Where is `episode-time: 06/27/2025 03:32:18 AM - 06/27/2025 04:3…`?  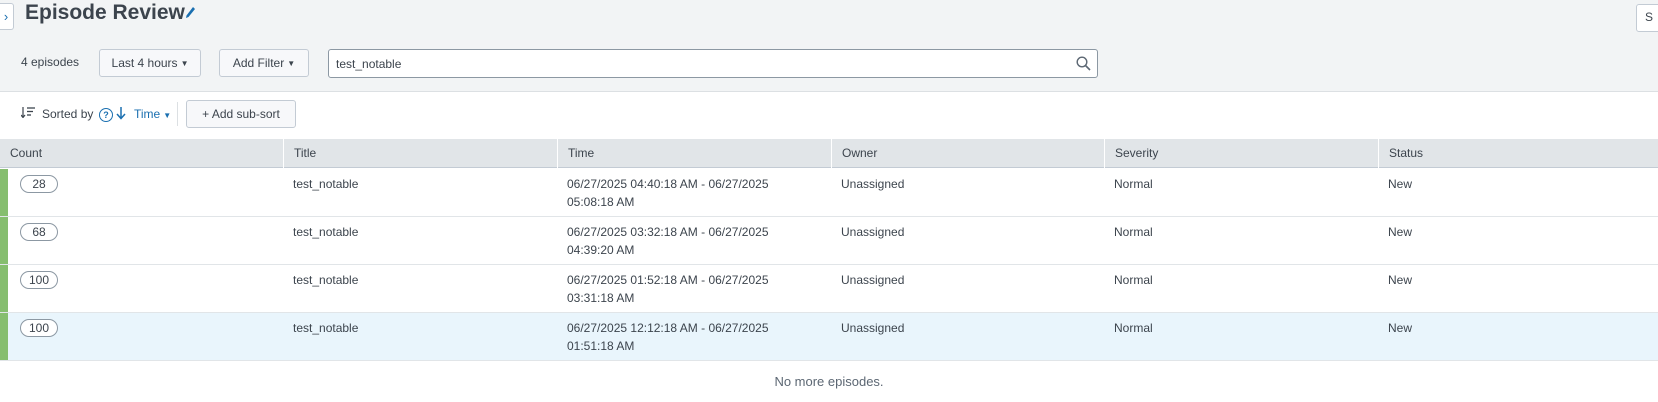
episode-time: 06/27/2025 03:32:18 AM - 06/27/2025 04:3… is located at coordinates (668, 241).